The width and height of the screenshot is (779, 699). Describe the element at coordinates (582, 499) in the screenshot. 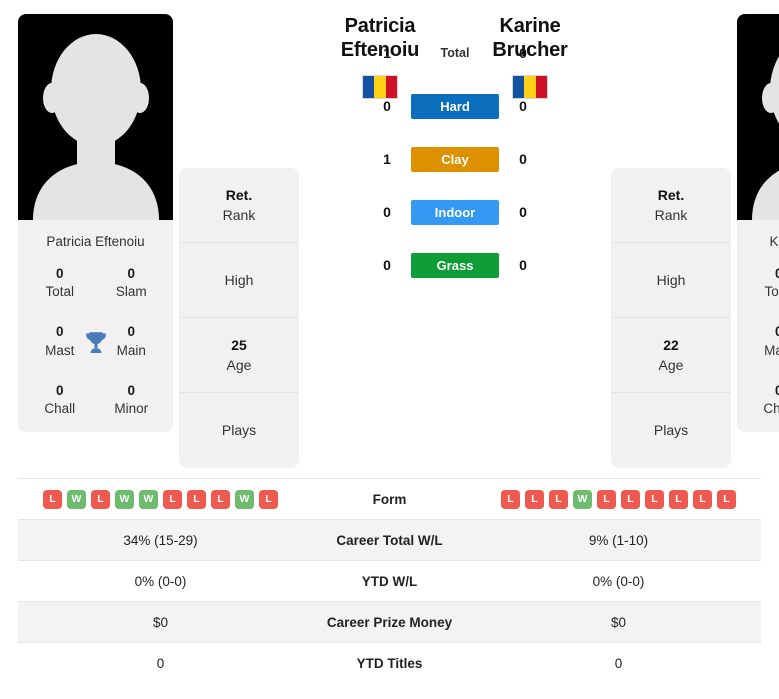

I see `right-form-badge-3: W` at that location.